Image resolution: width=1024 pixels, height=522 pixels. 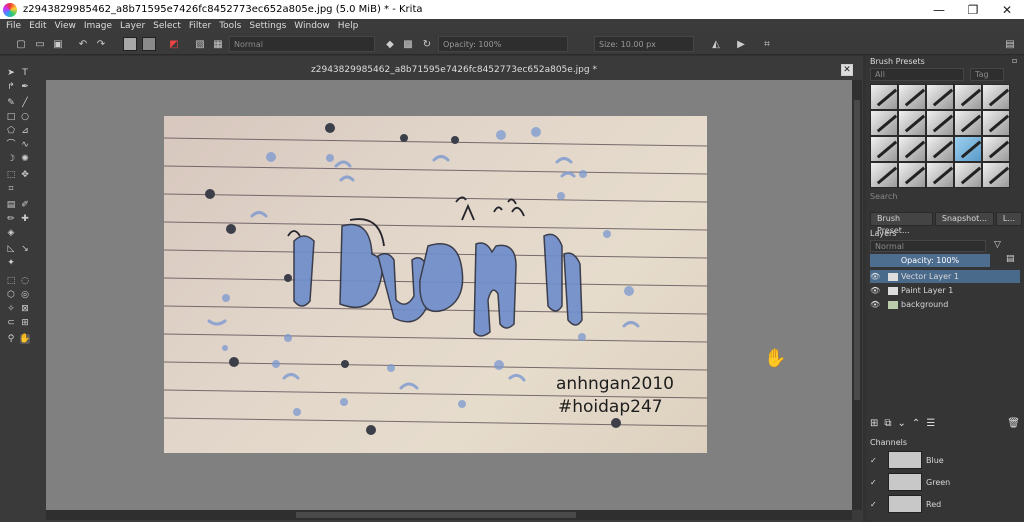 I want to click on panel-float-icon: ▫, so click(x=1017, y=61).